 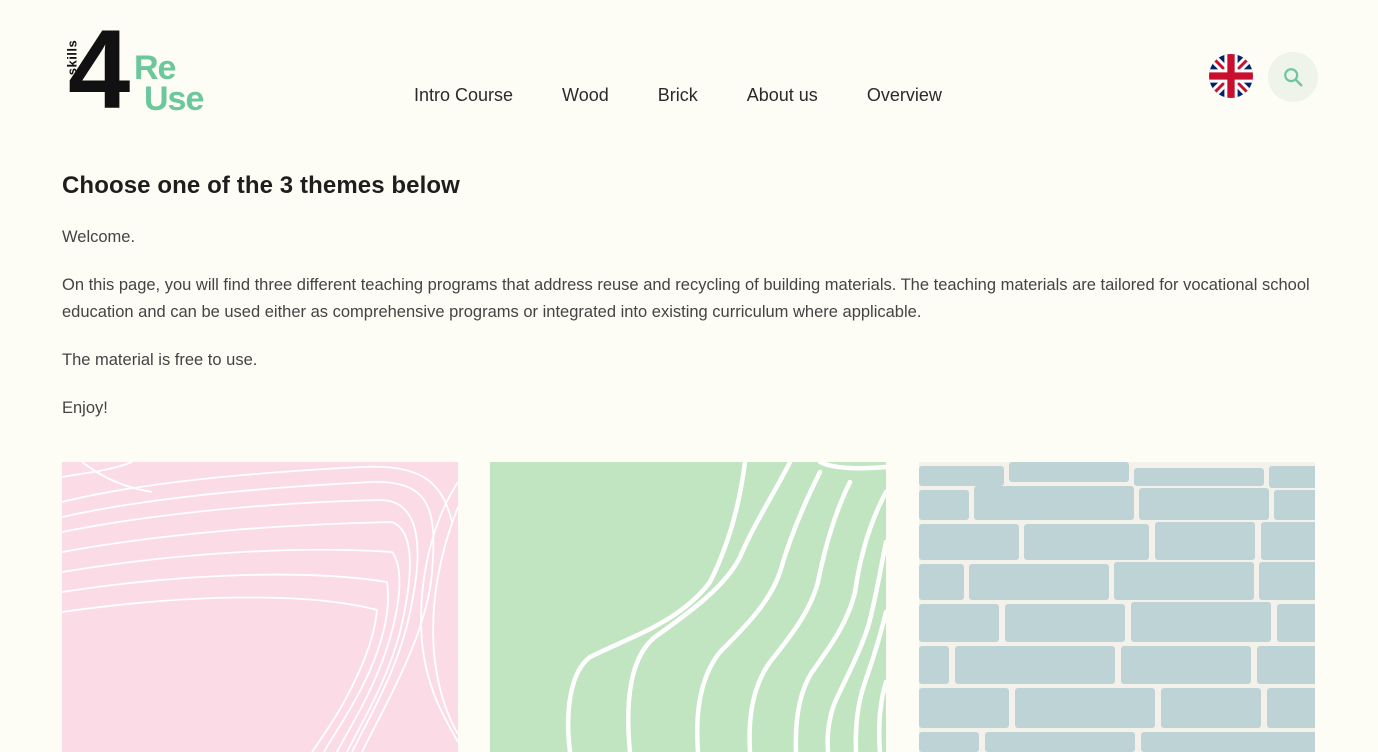 I want to click on welcome-text: Welcome., so click(x=99, y=237).